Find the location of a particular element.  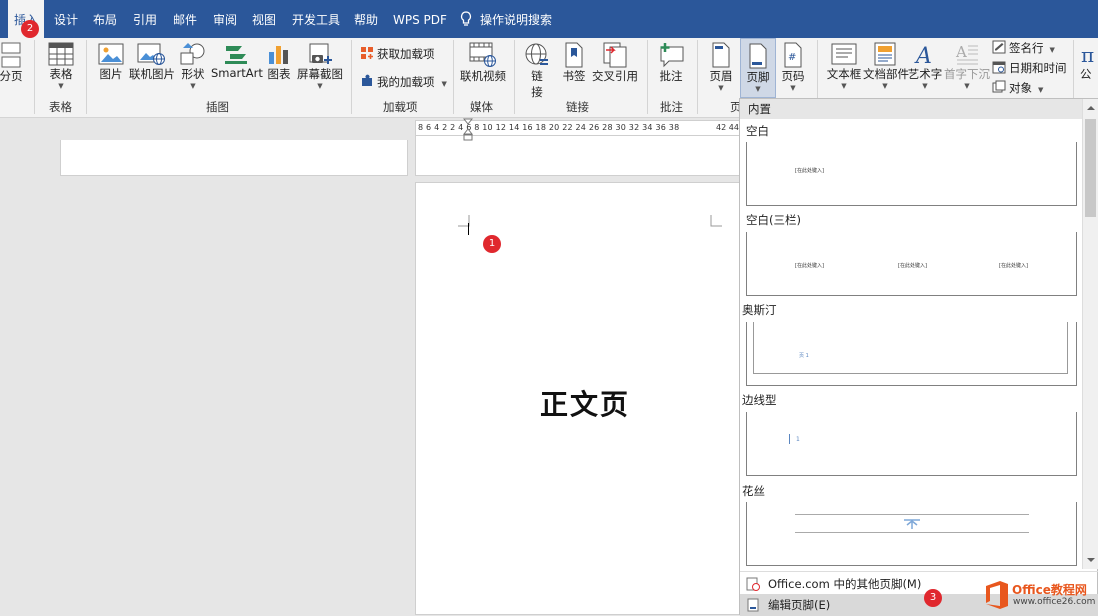

footer-option-blank: [在此处键入] is located at coordinates (911, 174).